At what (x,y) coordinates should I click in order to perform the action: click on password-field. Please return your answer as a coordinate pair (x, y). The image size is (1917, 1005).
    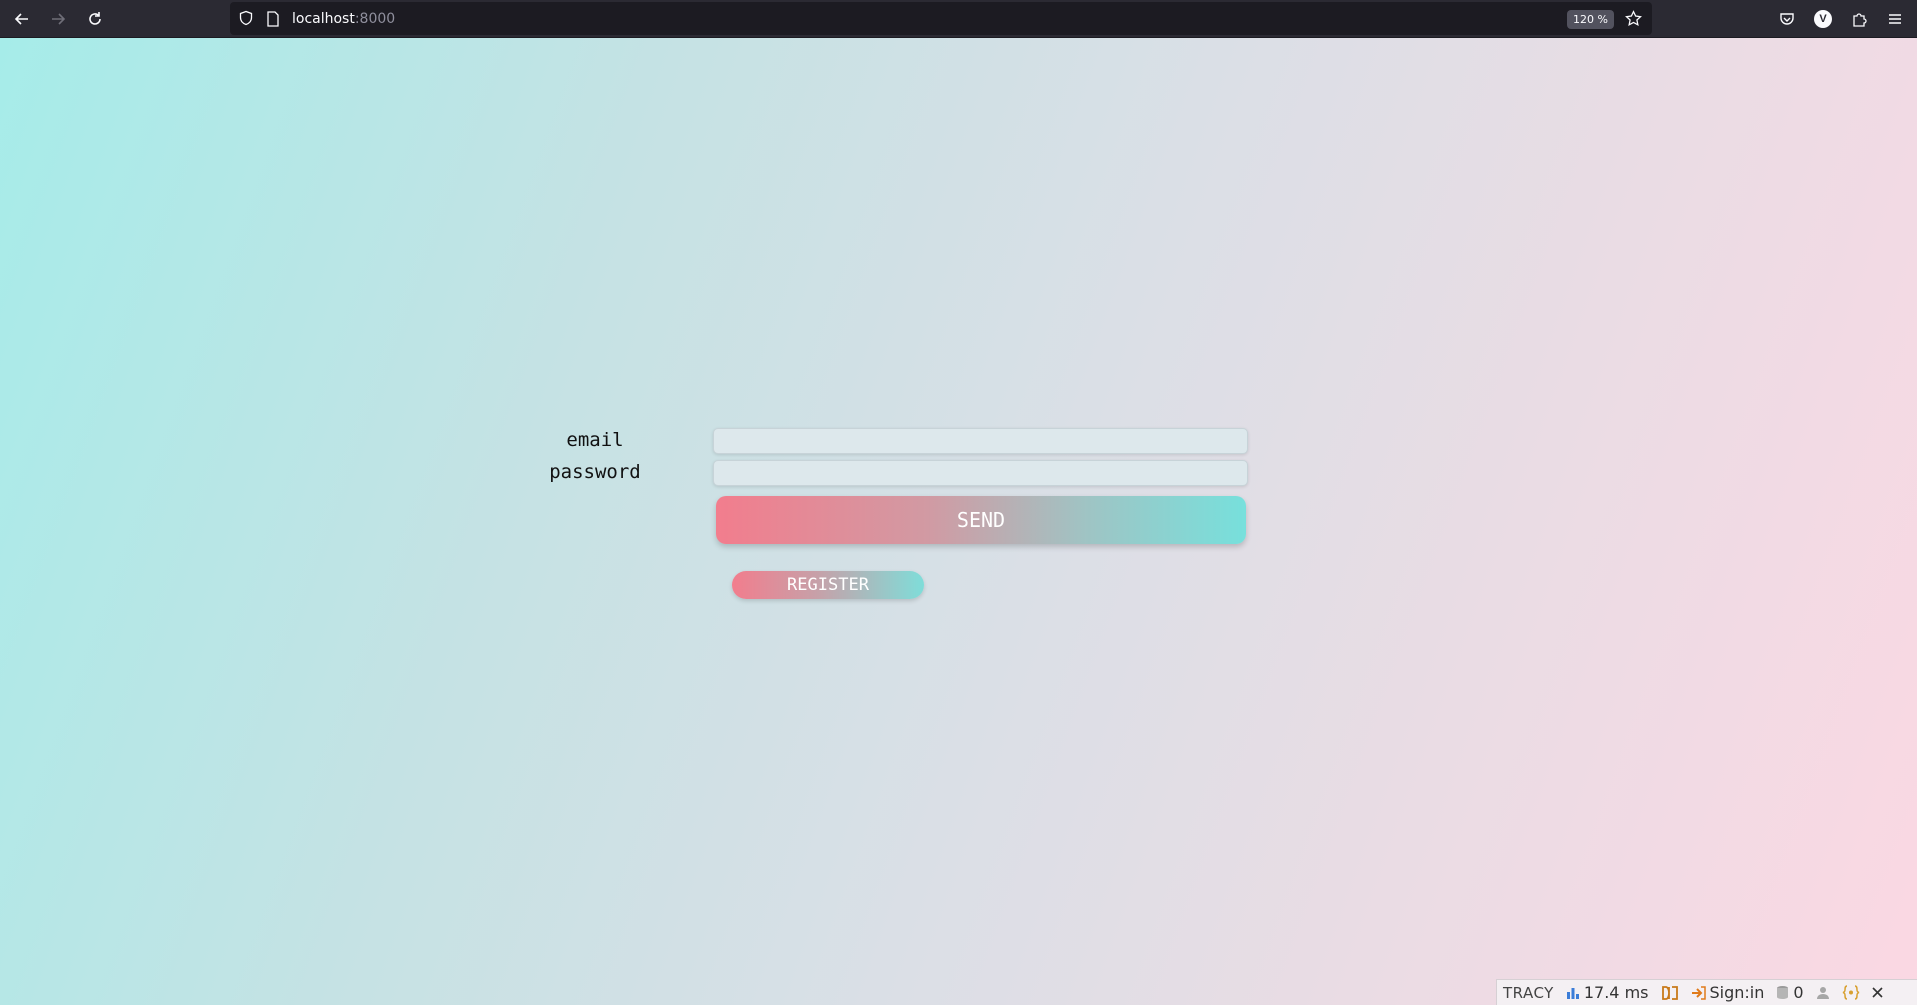
    Looking at the image, I should click on (980, 473).